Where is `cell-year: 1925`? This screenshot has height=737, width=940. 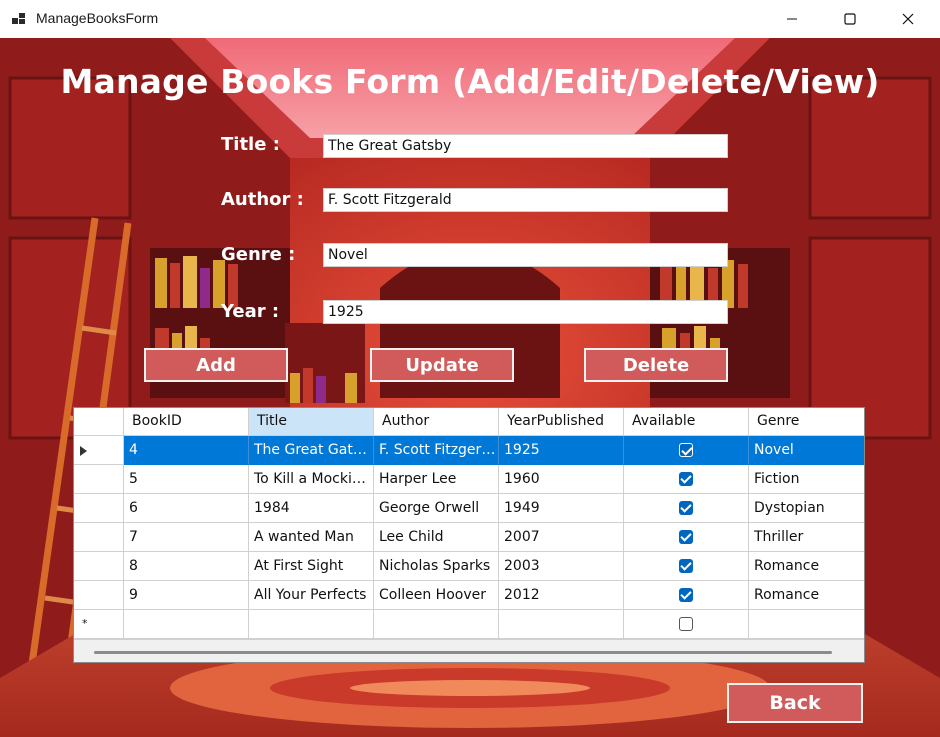 cell-year: 1925 is located at coordinates (561, 450).